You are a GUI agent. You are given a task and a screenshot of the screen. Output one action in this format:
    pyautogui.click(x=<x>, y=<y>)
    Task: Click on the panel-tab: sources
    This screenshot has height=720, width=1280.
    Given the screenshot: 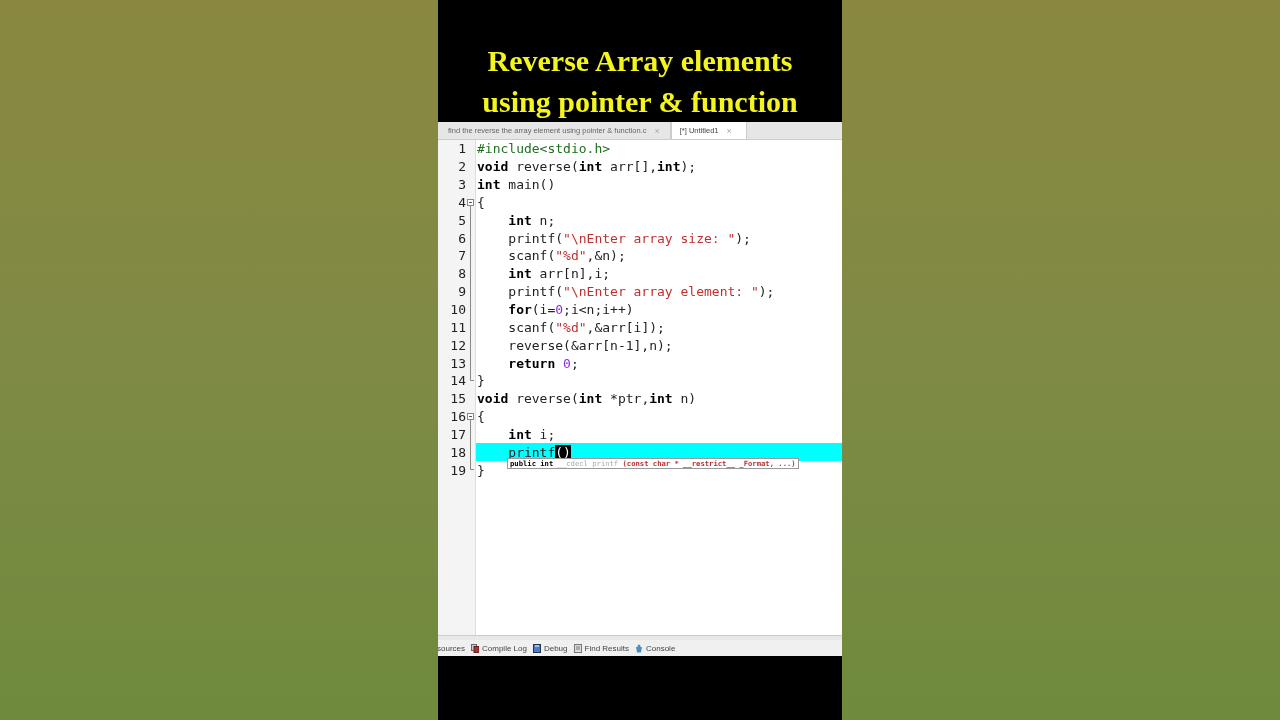 What is the action you would take?
    pyautogui.click(x=451, y=648)
    